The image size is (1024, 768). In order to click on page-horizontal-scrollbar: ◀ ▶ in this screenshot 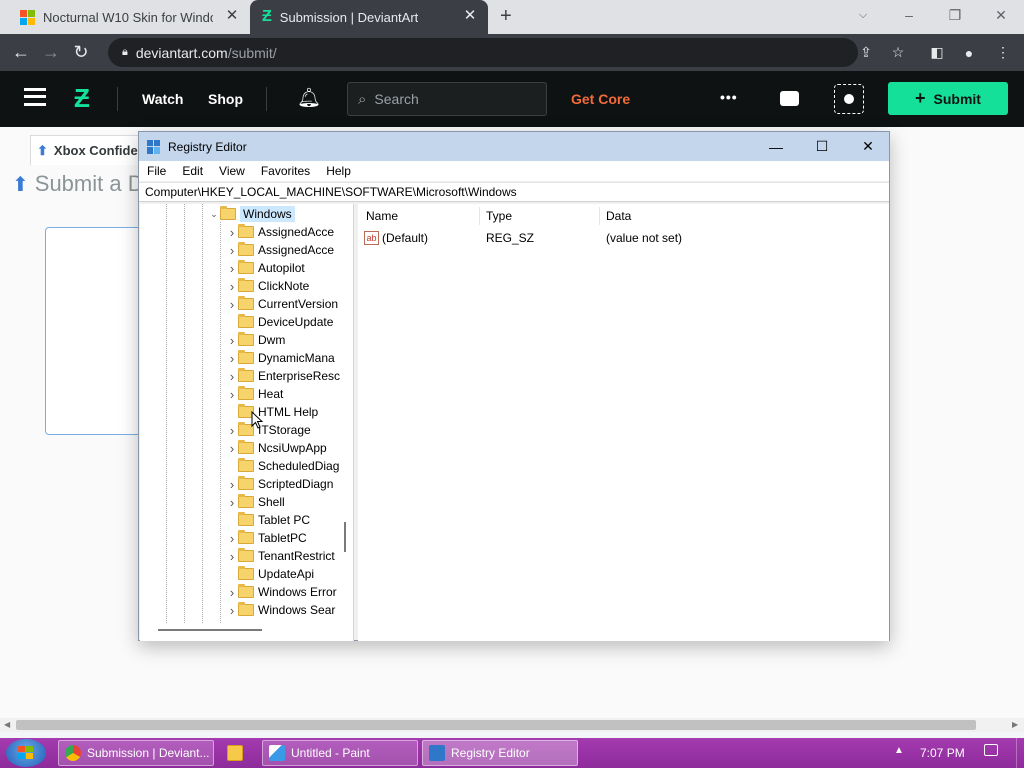, I will do `click(512, 725)`.